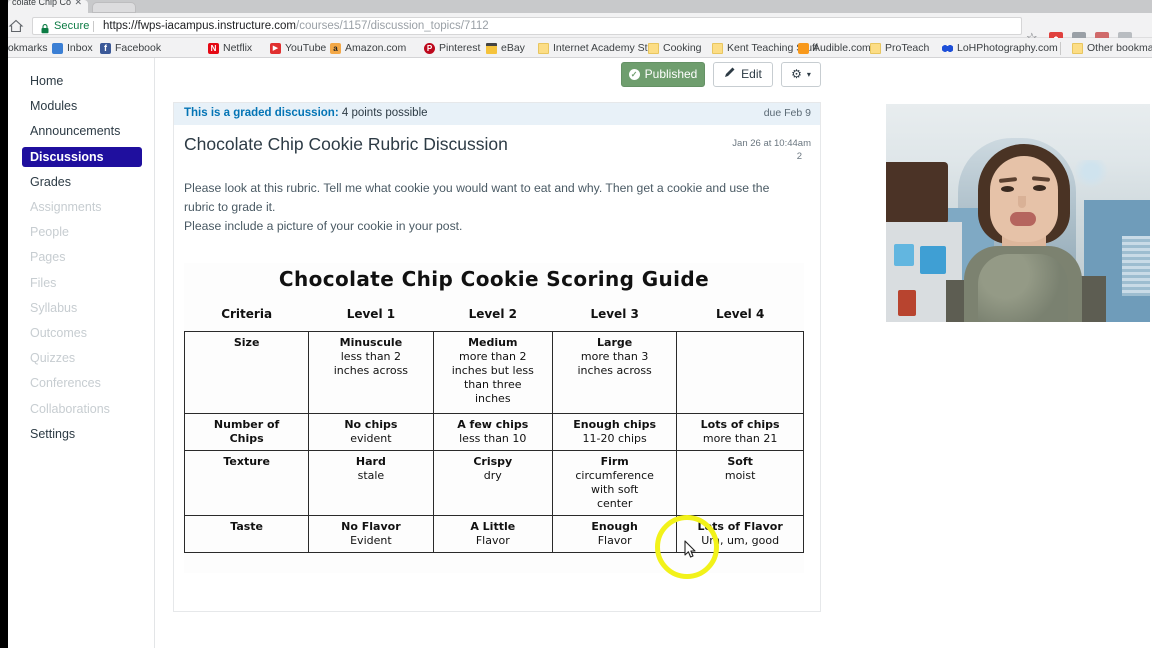  Describe the element at coordinates (614, 461) in the screenshot. I see `rubric-cell-line: Firm` at that location.